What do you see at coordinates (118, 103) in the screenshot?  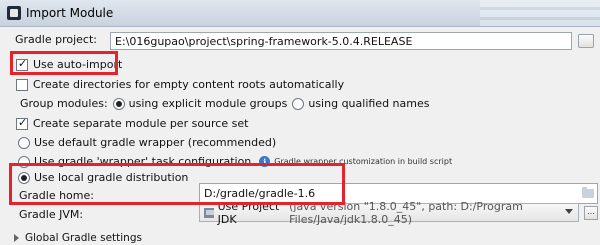 I see `group-explicit-radio` at bounding box center [118, 103].